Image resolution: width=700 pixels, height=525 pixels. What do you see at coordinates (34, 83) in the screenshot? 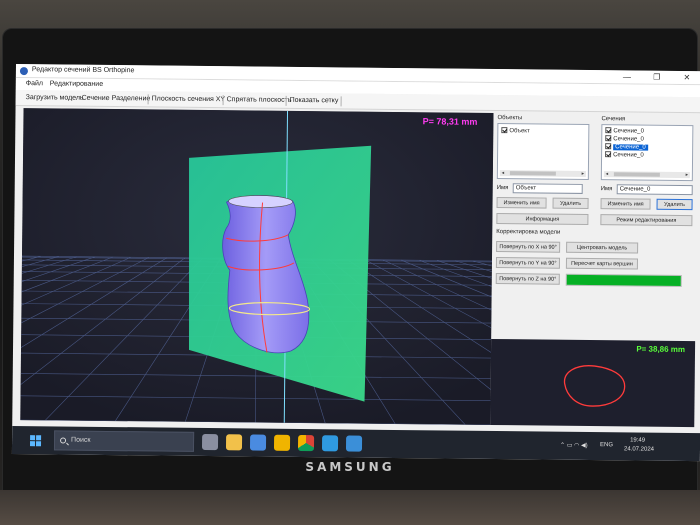
I see `menu-file: Файл` at bounding box center [34, 83].